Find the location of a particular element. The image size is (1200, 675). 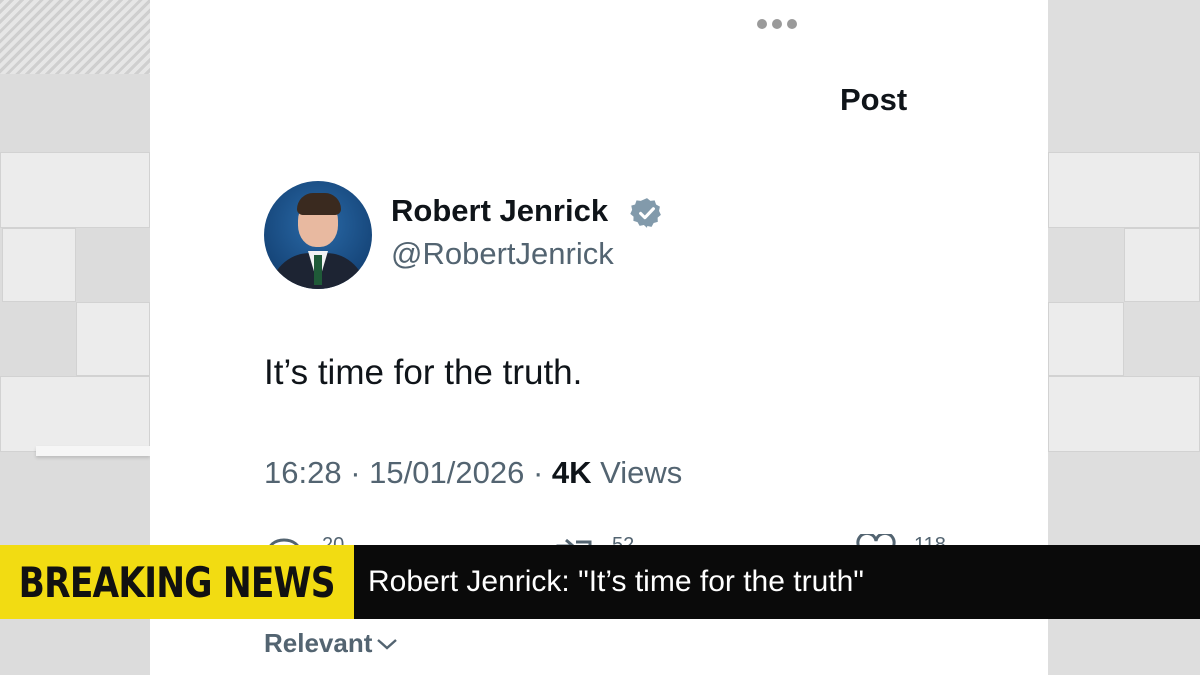

more-horizontal-icon is located at coordinates (780, 24).